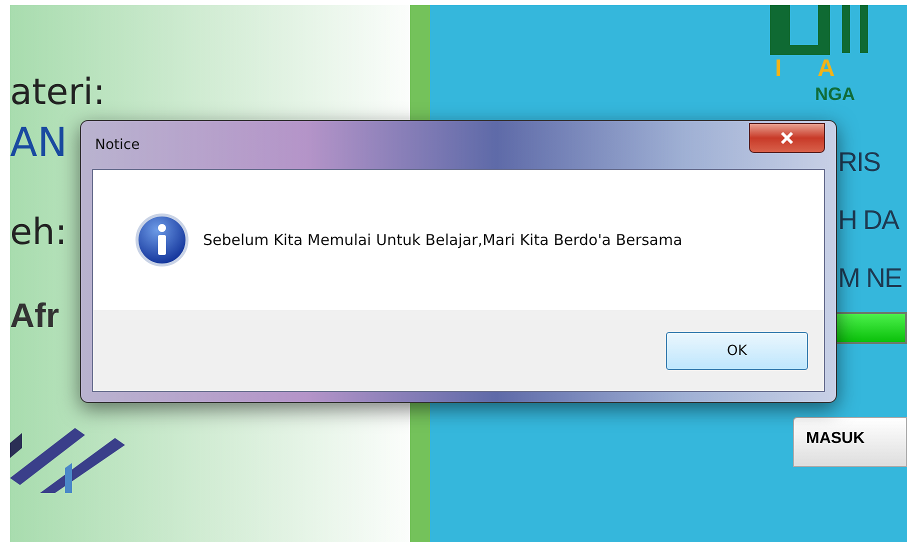 This screenshot has height=542, width=907. I want to click on info-icon, so click(162, 240).